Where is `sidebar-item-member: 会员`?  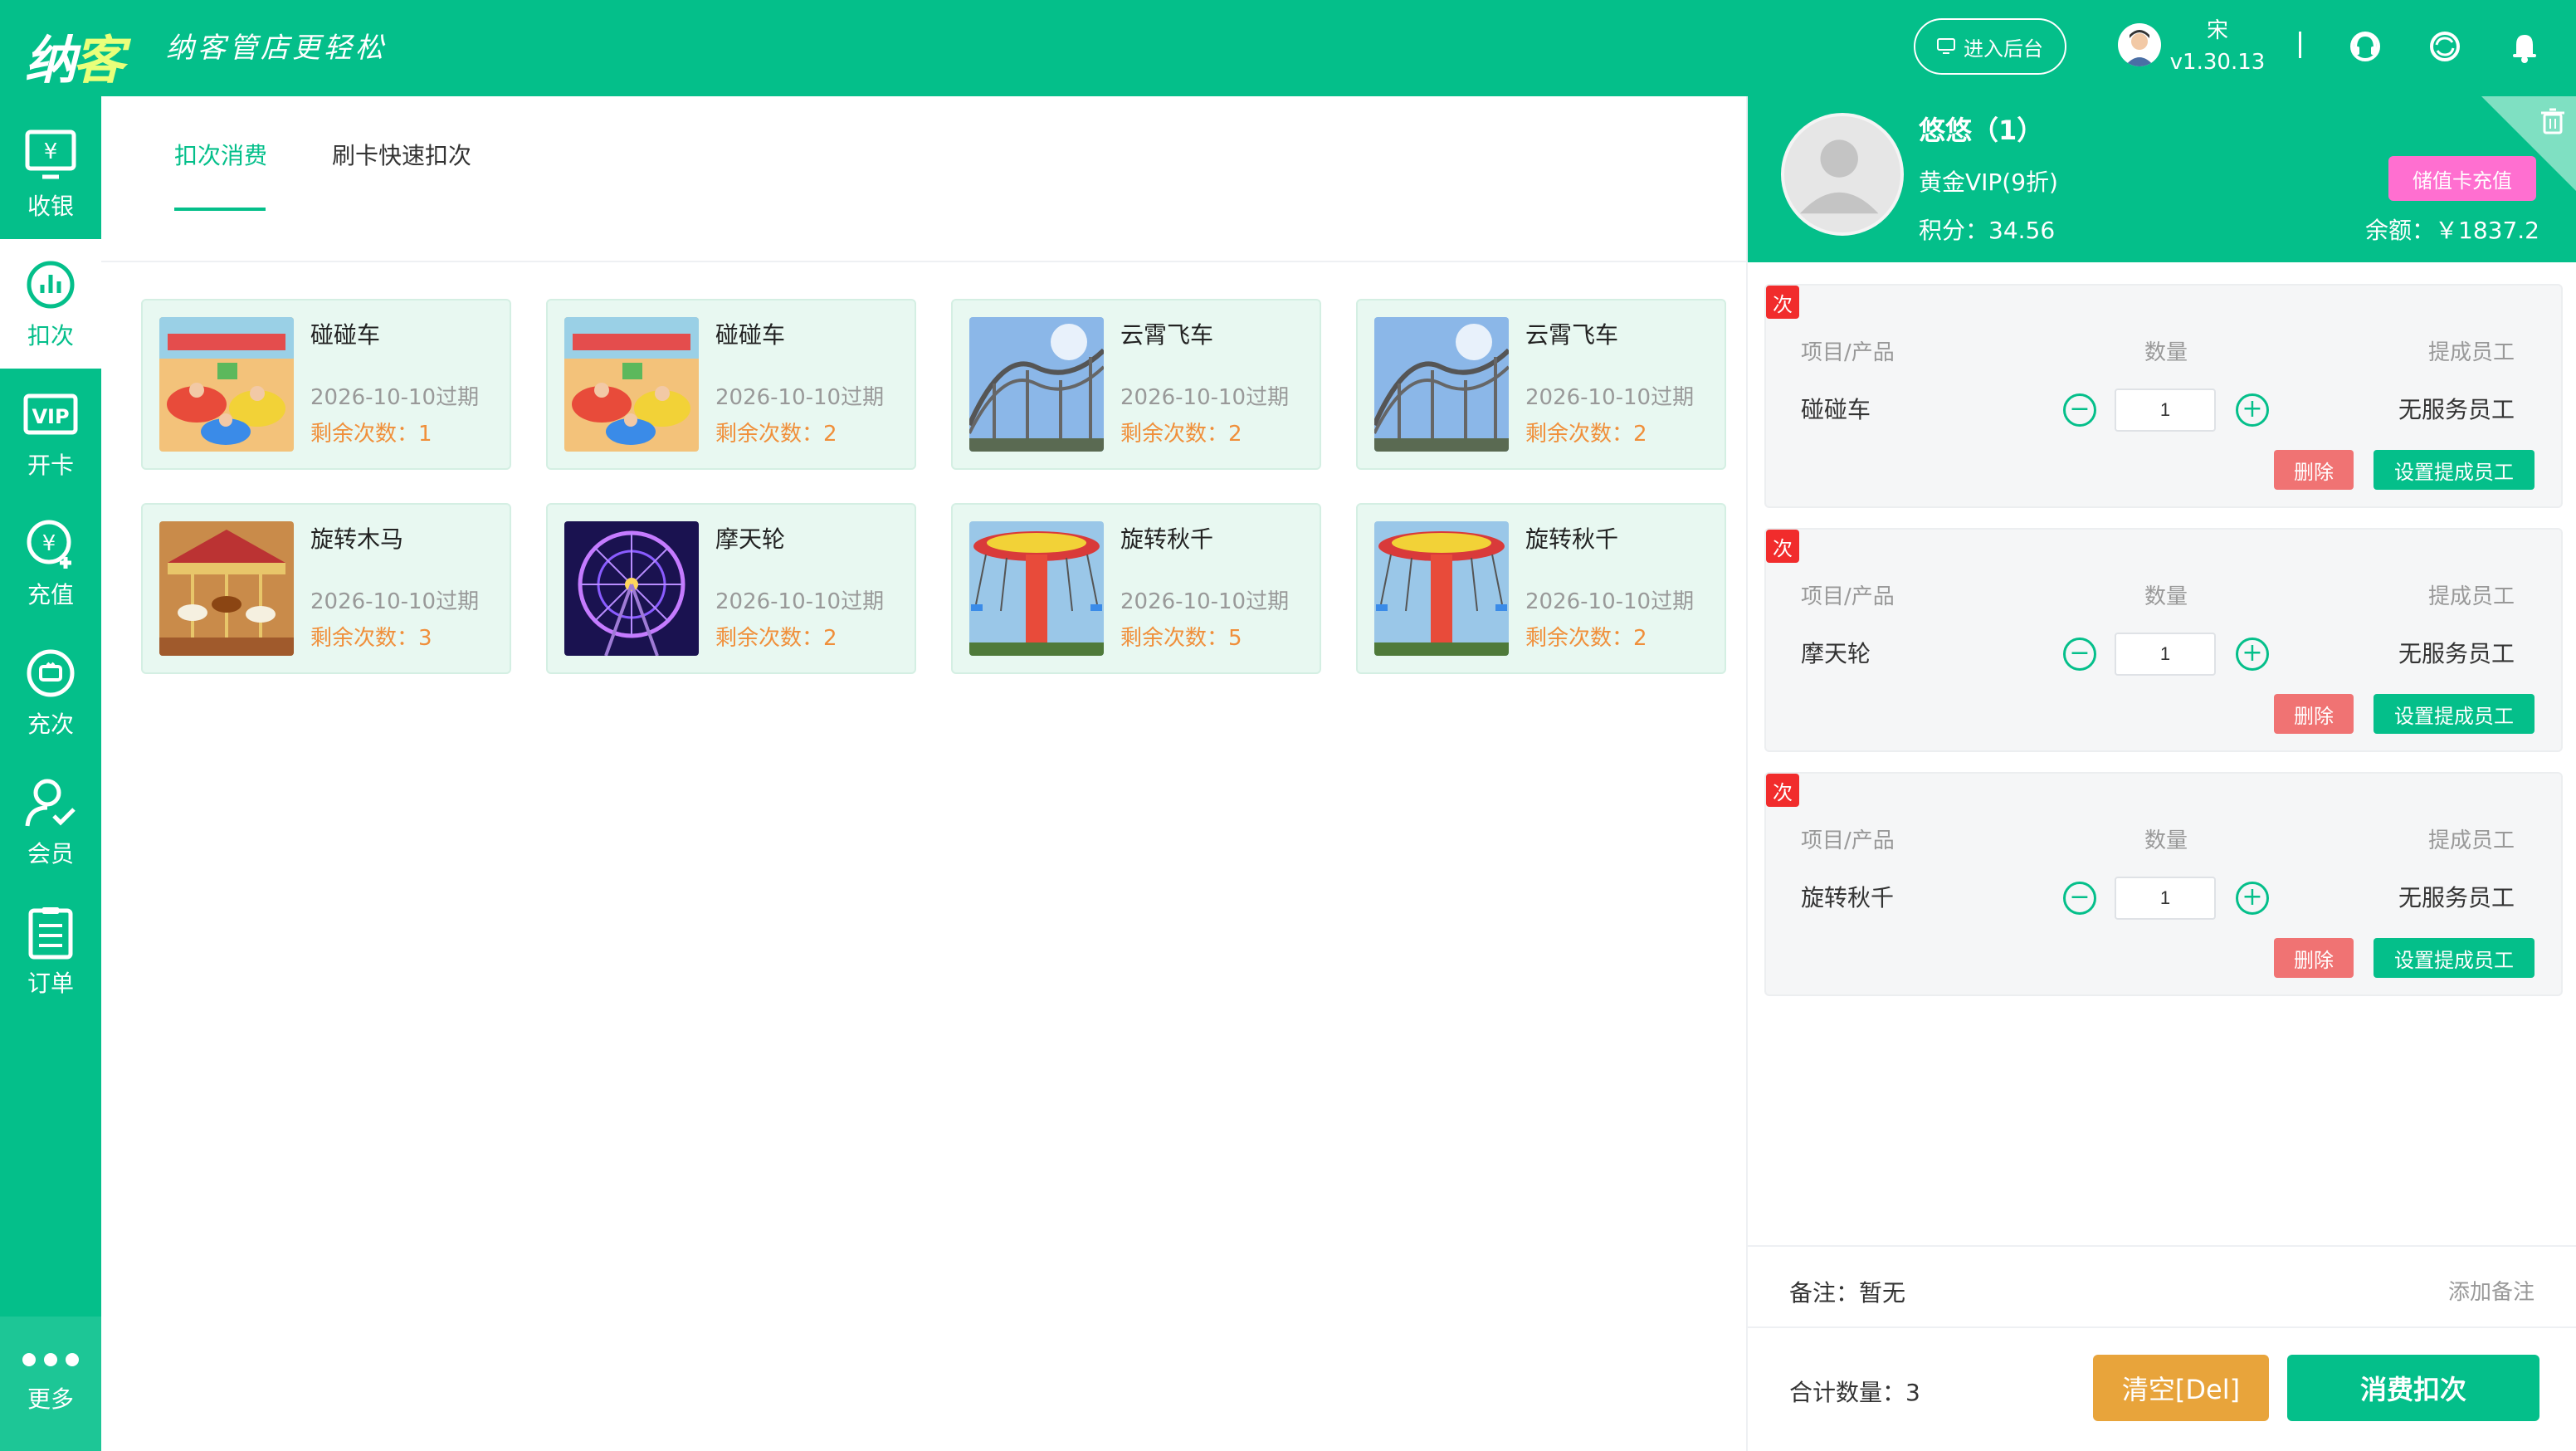 sidebar-item-member: 会员 is located at coordinates (51, 822).